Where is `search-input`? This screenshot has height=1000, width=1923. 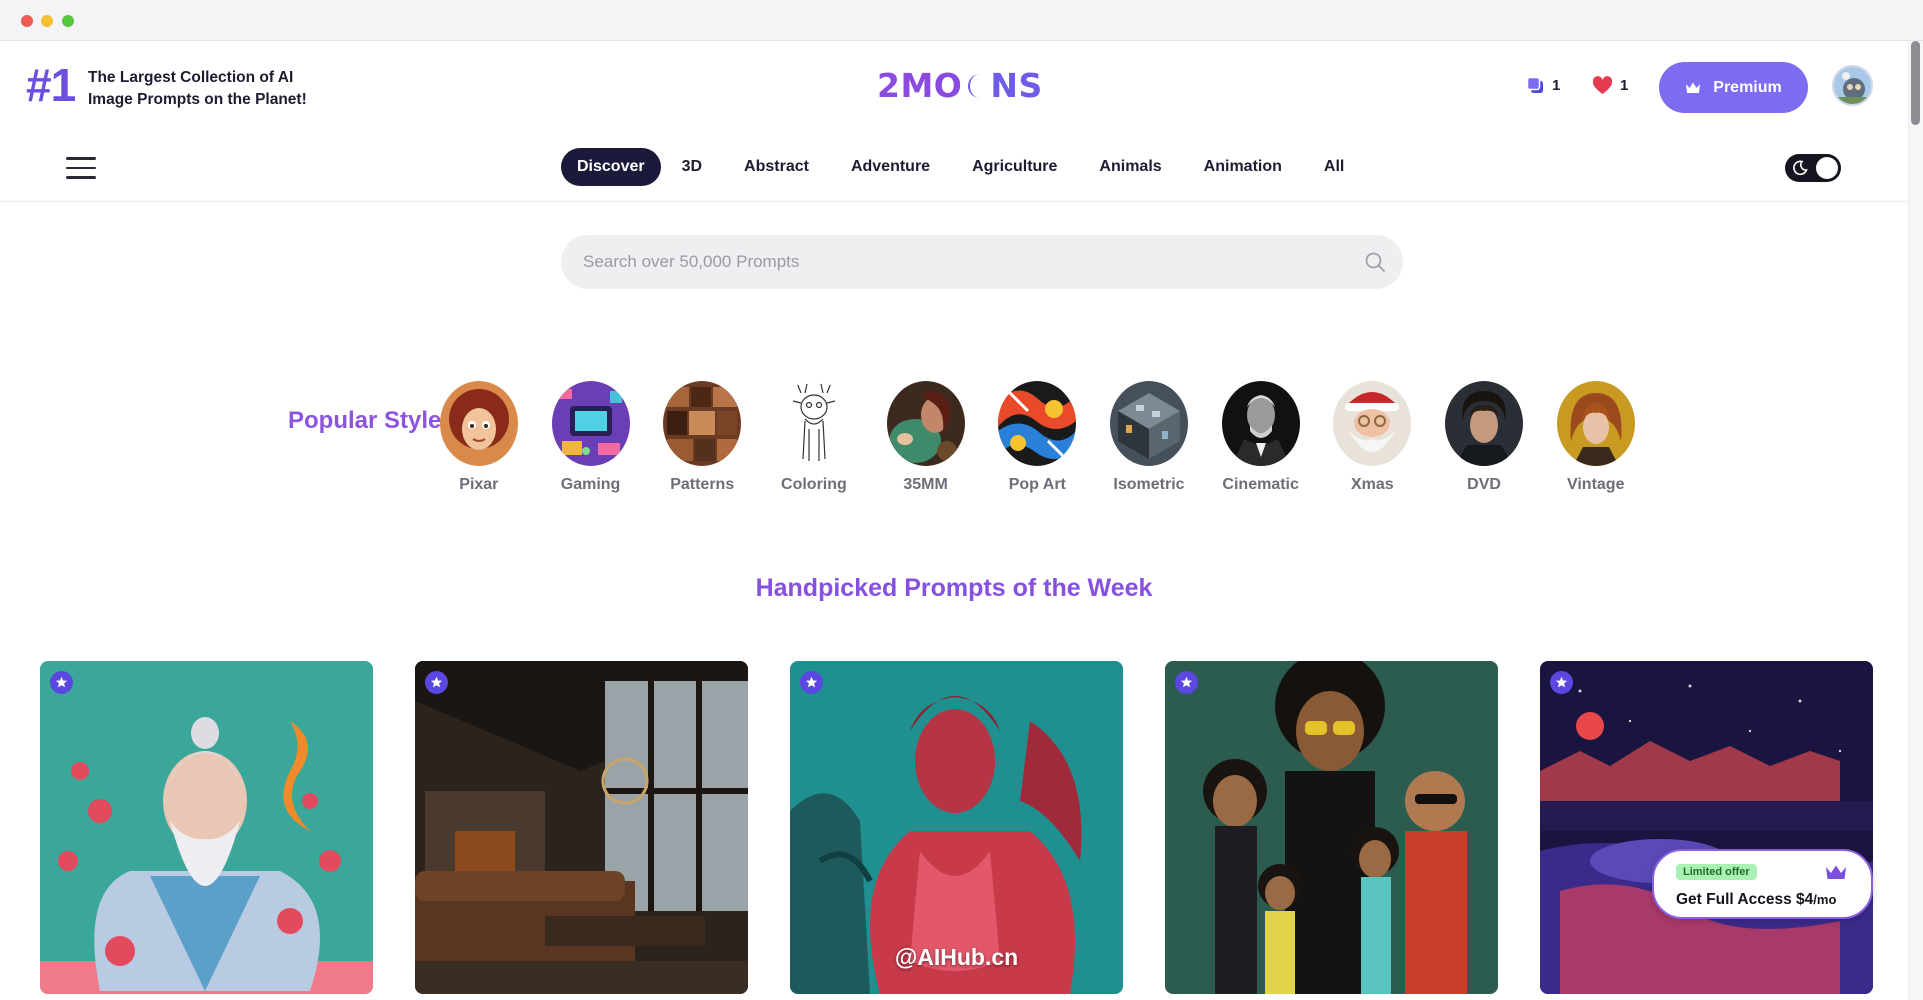
search-input is located at coordinates (963, 262).